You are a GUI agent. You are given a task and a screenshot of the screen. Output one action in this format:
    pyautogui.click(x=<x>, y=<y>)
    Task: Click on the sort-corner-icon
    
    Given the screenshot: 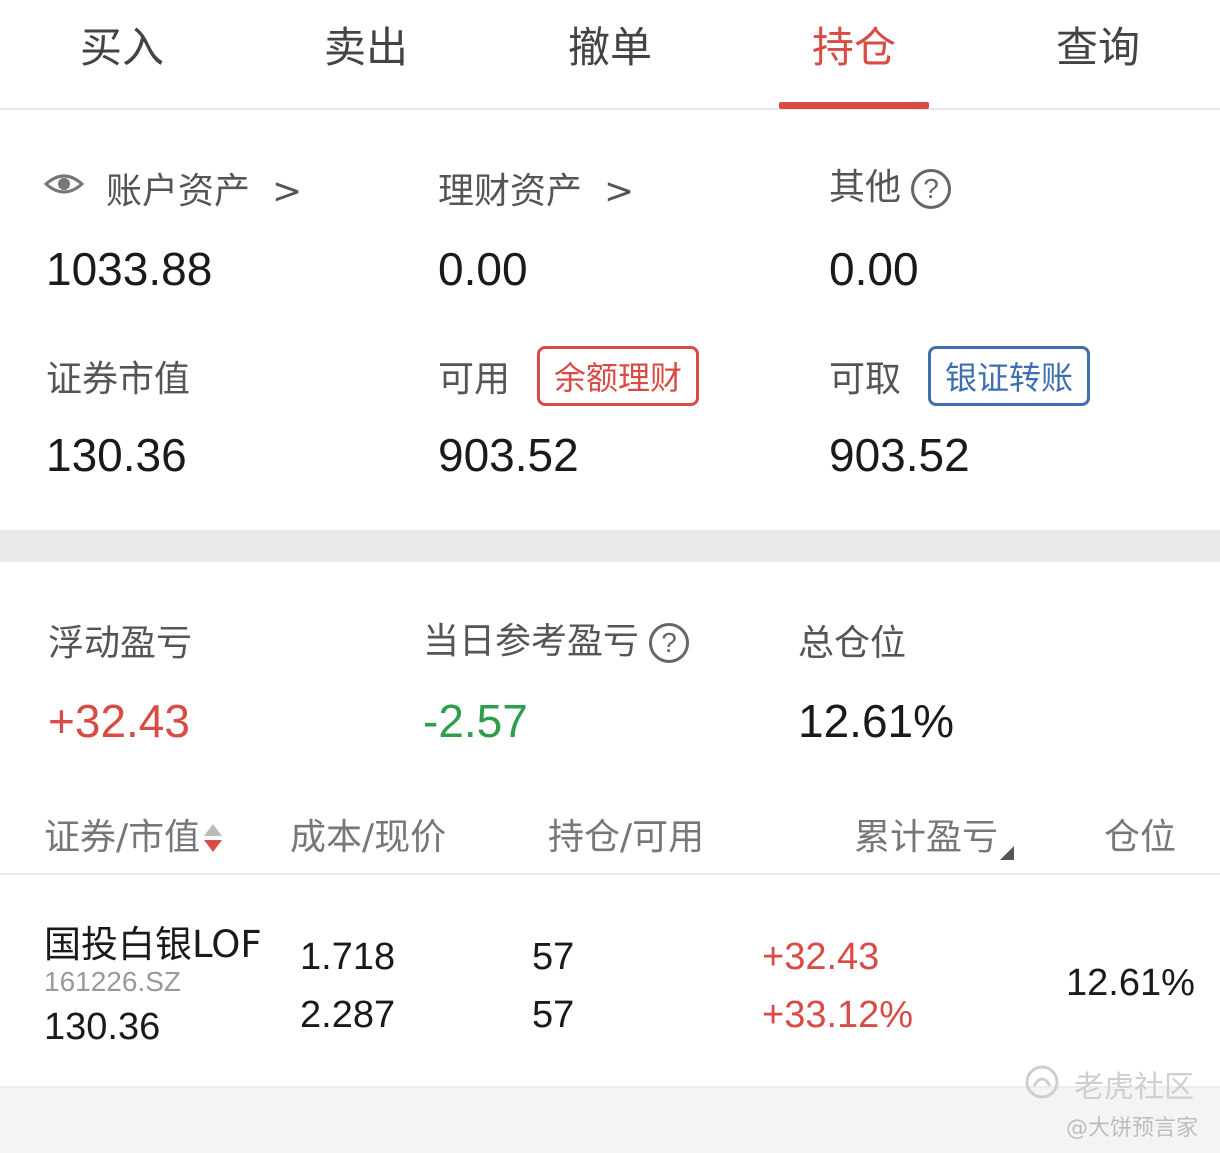 What is the action you would take?
    pyautogui.click(x=1007, y=853)
    